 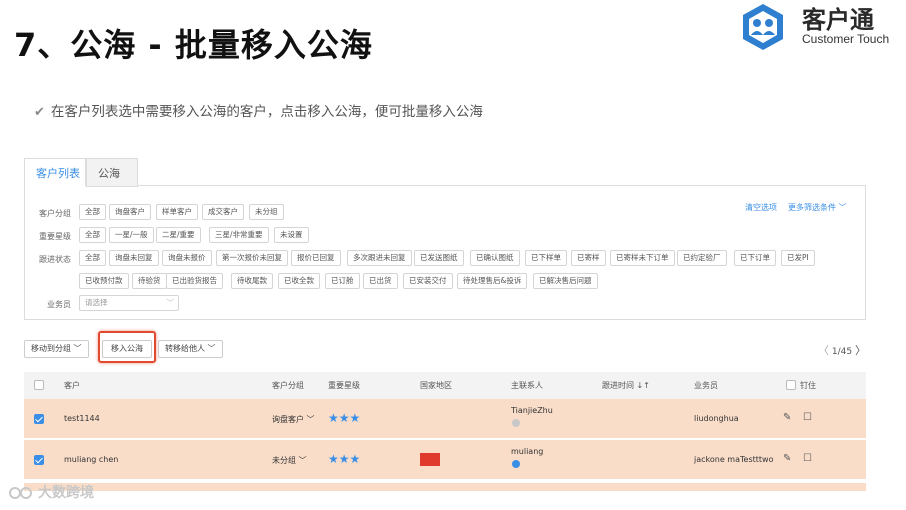 What do you see at coordinates (643, 385) in the screenshot?
I see `sort-icon: ↓↑` at bounding box center [643, 385].